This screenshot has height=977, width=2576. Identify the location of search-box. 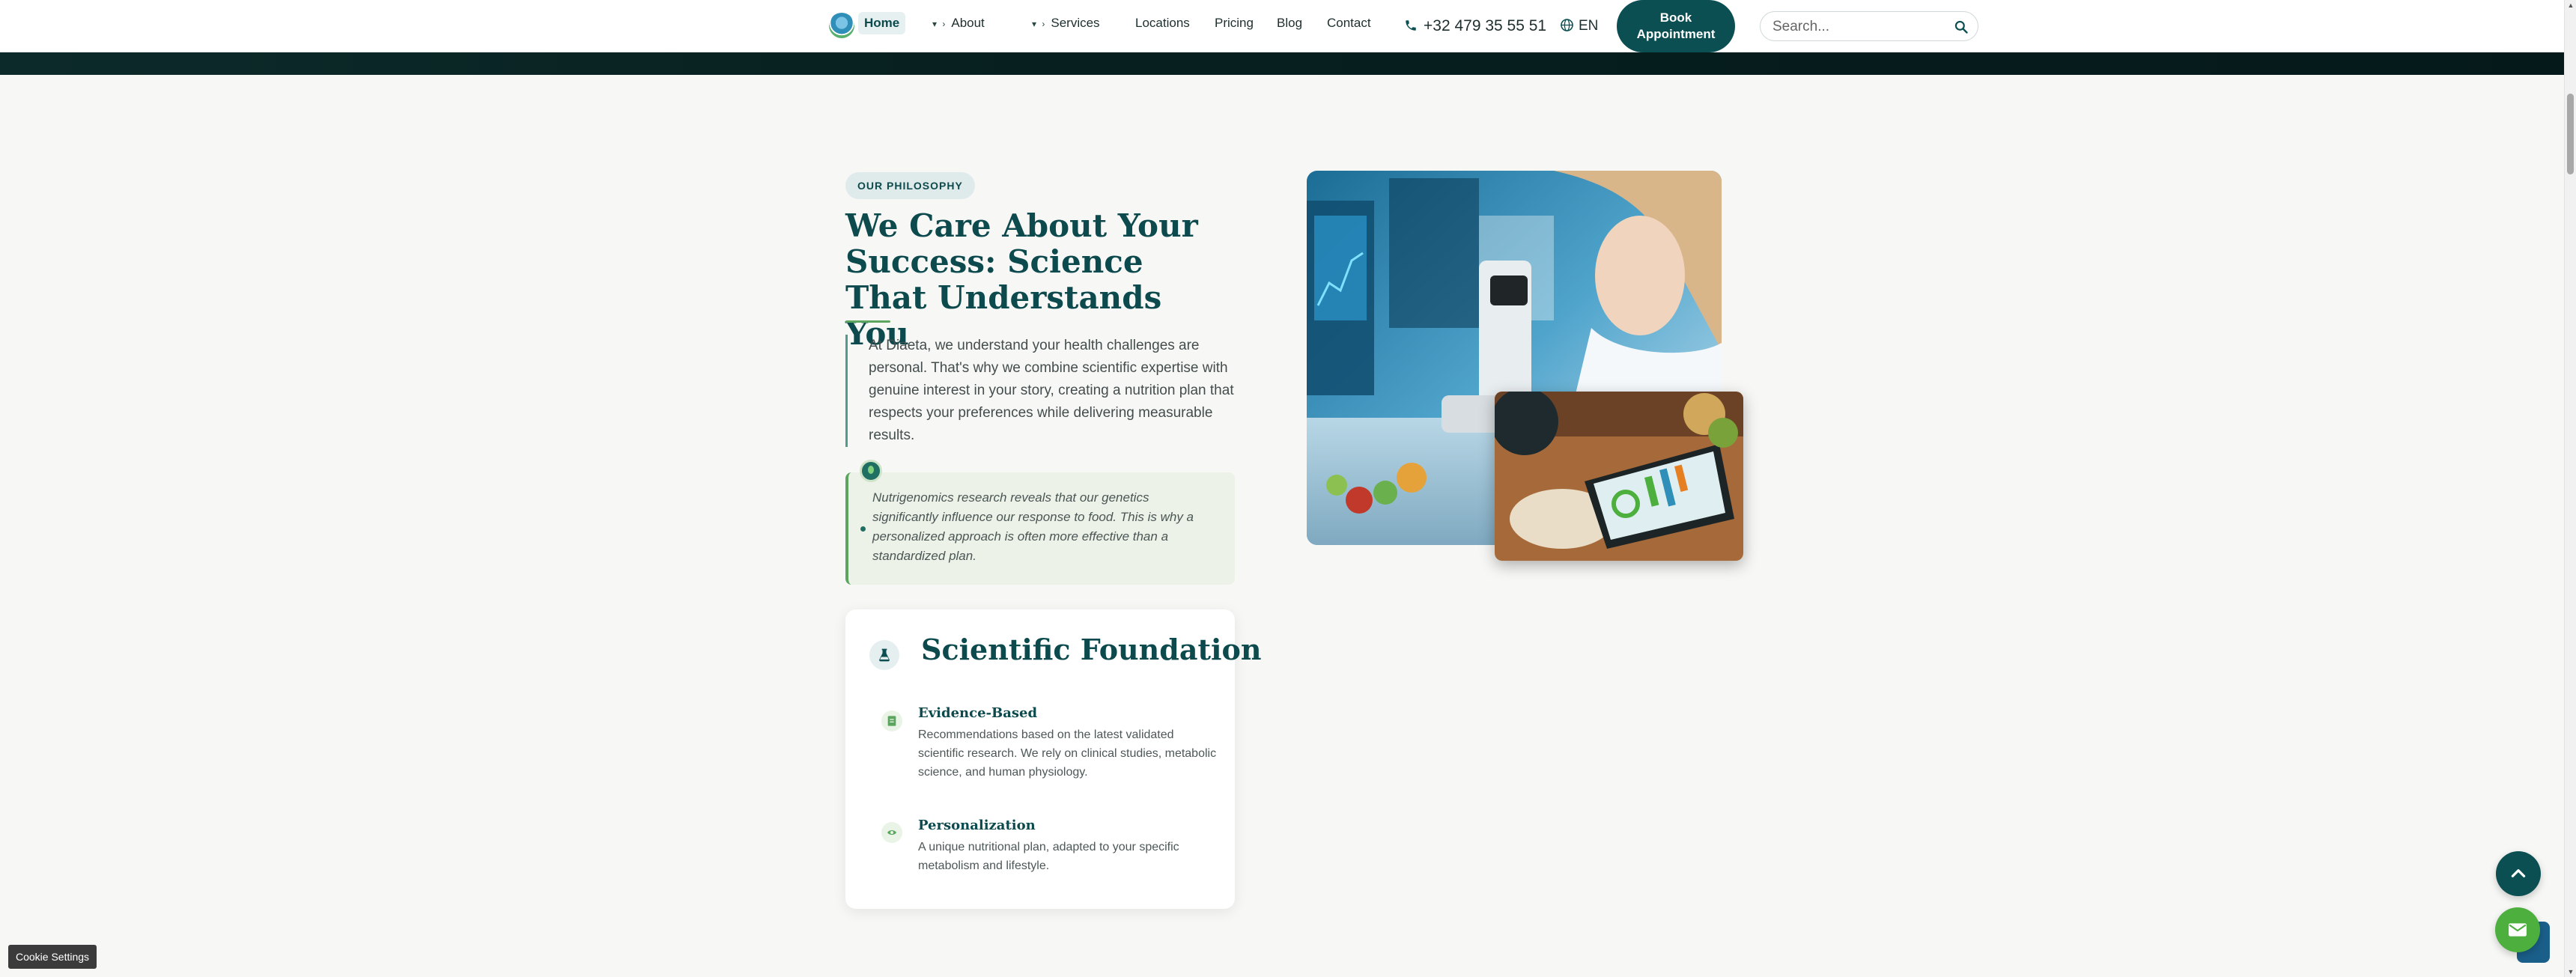
(1869, 26).